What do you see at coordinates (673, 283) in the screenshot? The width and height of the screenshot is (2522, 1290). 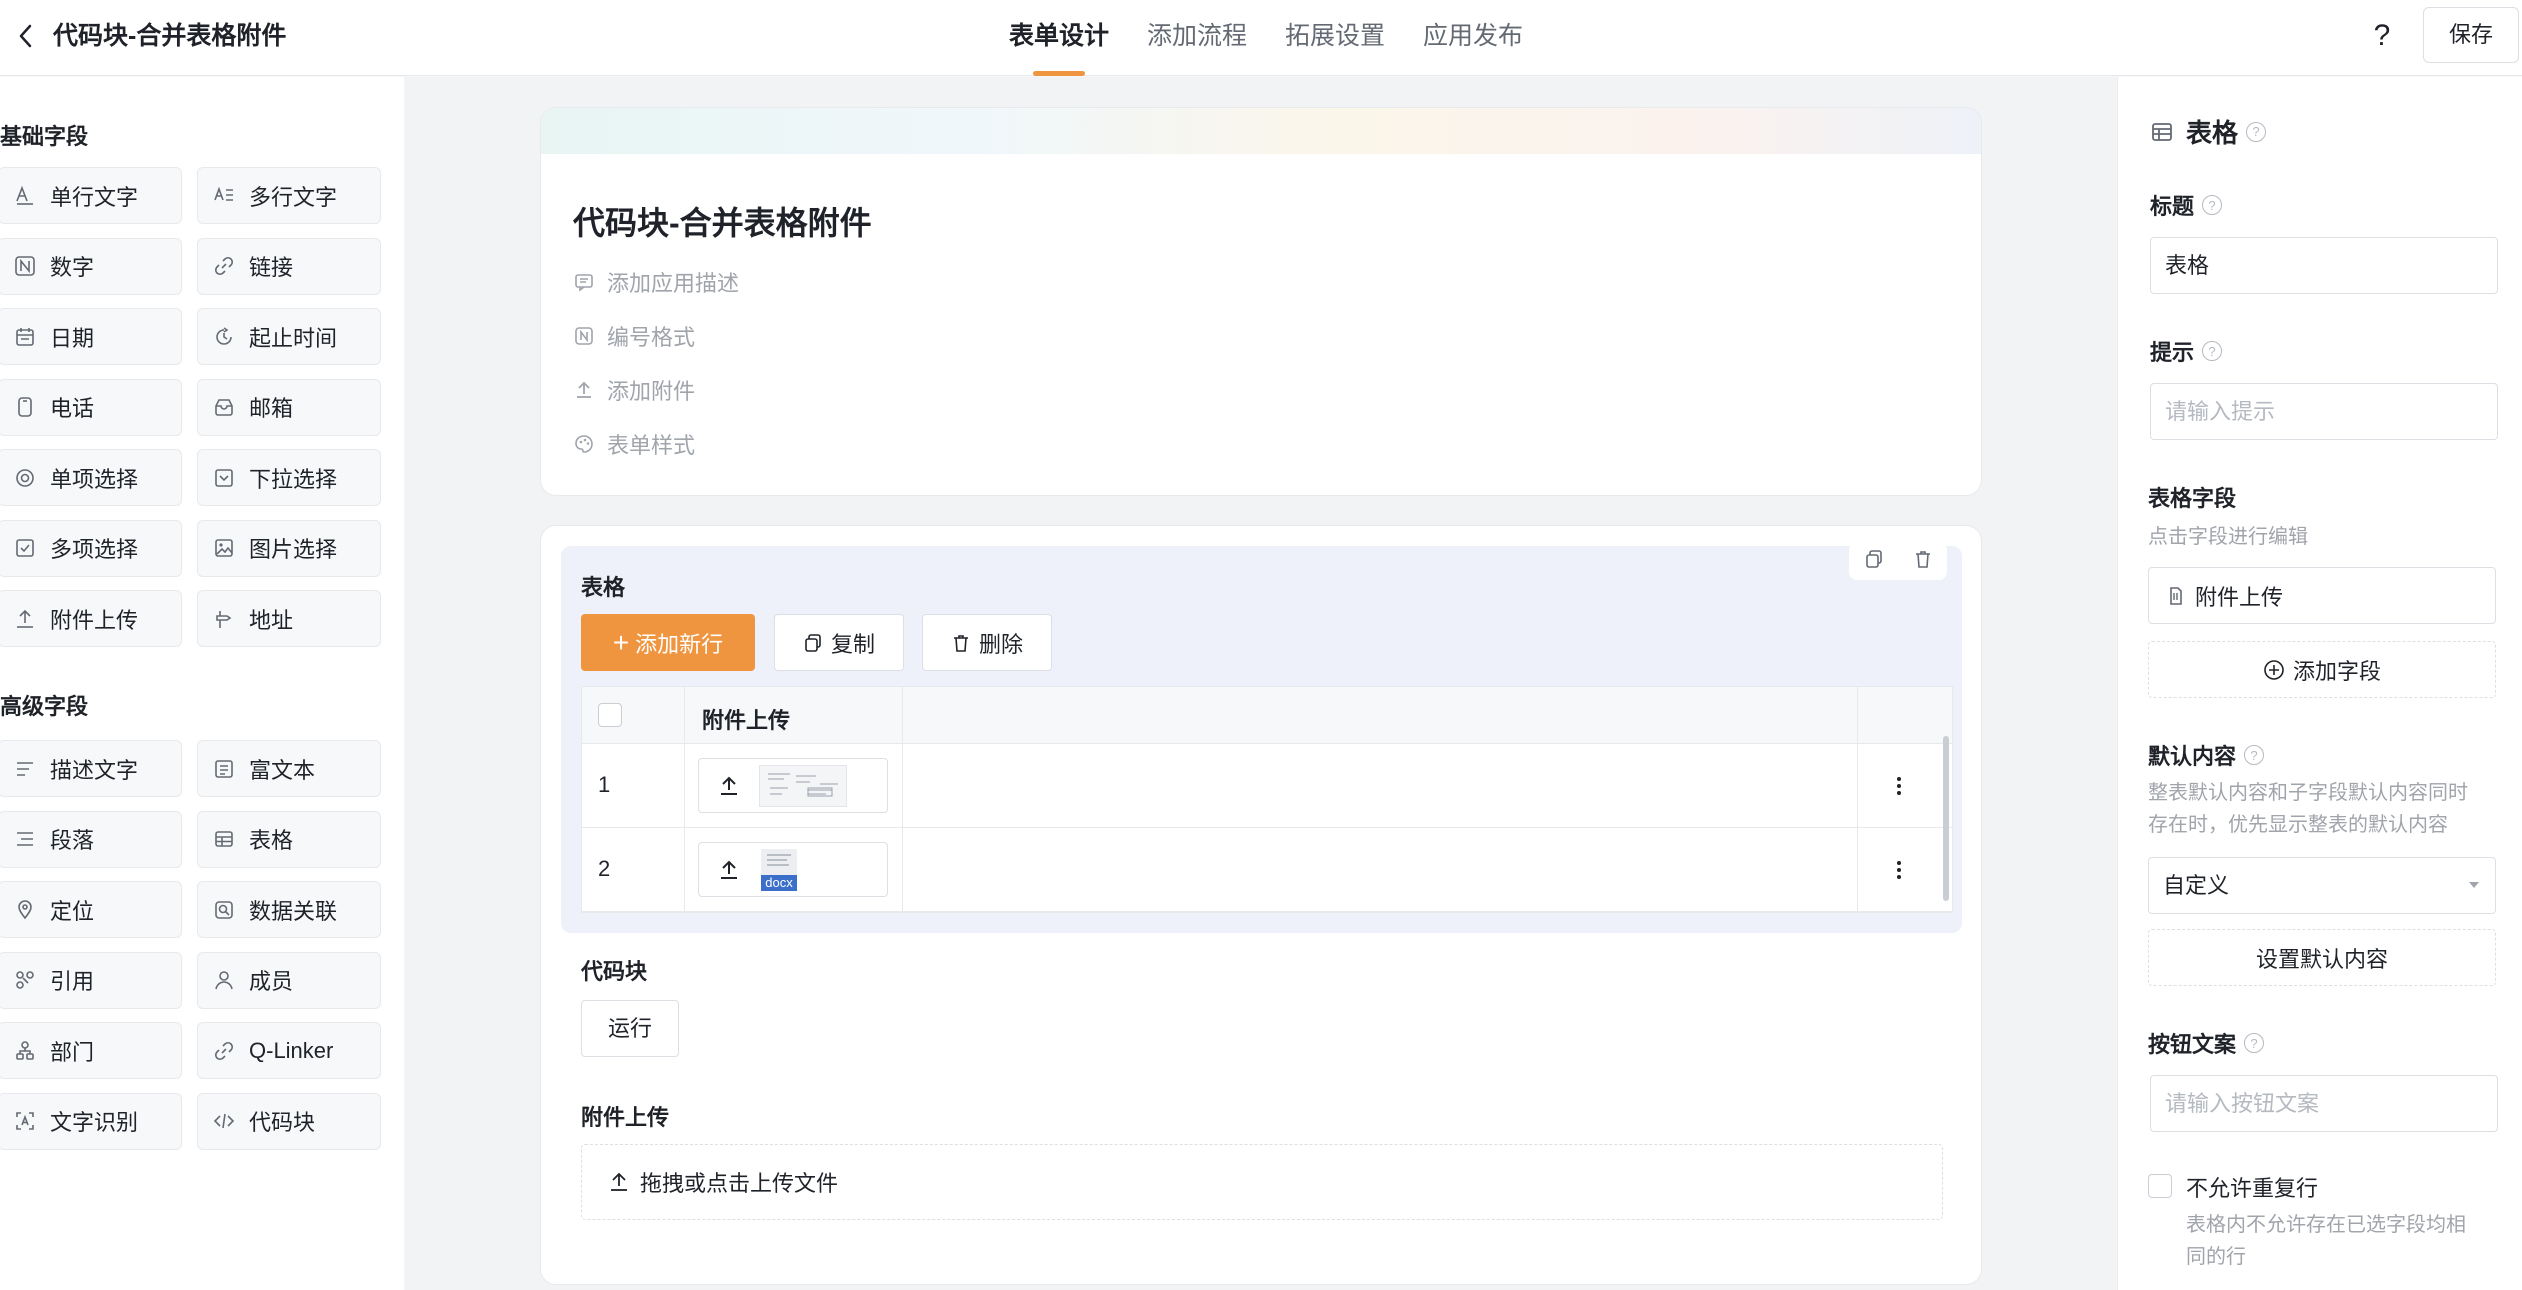 I see `add-description-label: 添加应用描述` at bounding box center [673, 283].